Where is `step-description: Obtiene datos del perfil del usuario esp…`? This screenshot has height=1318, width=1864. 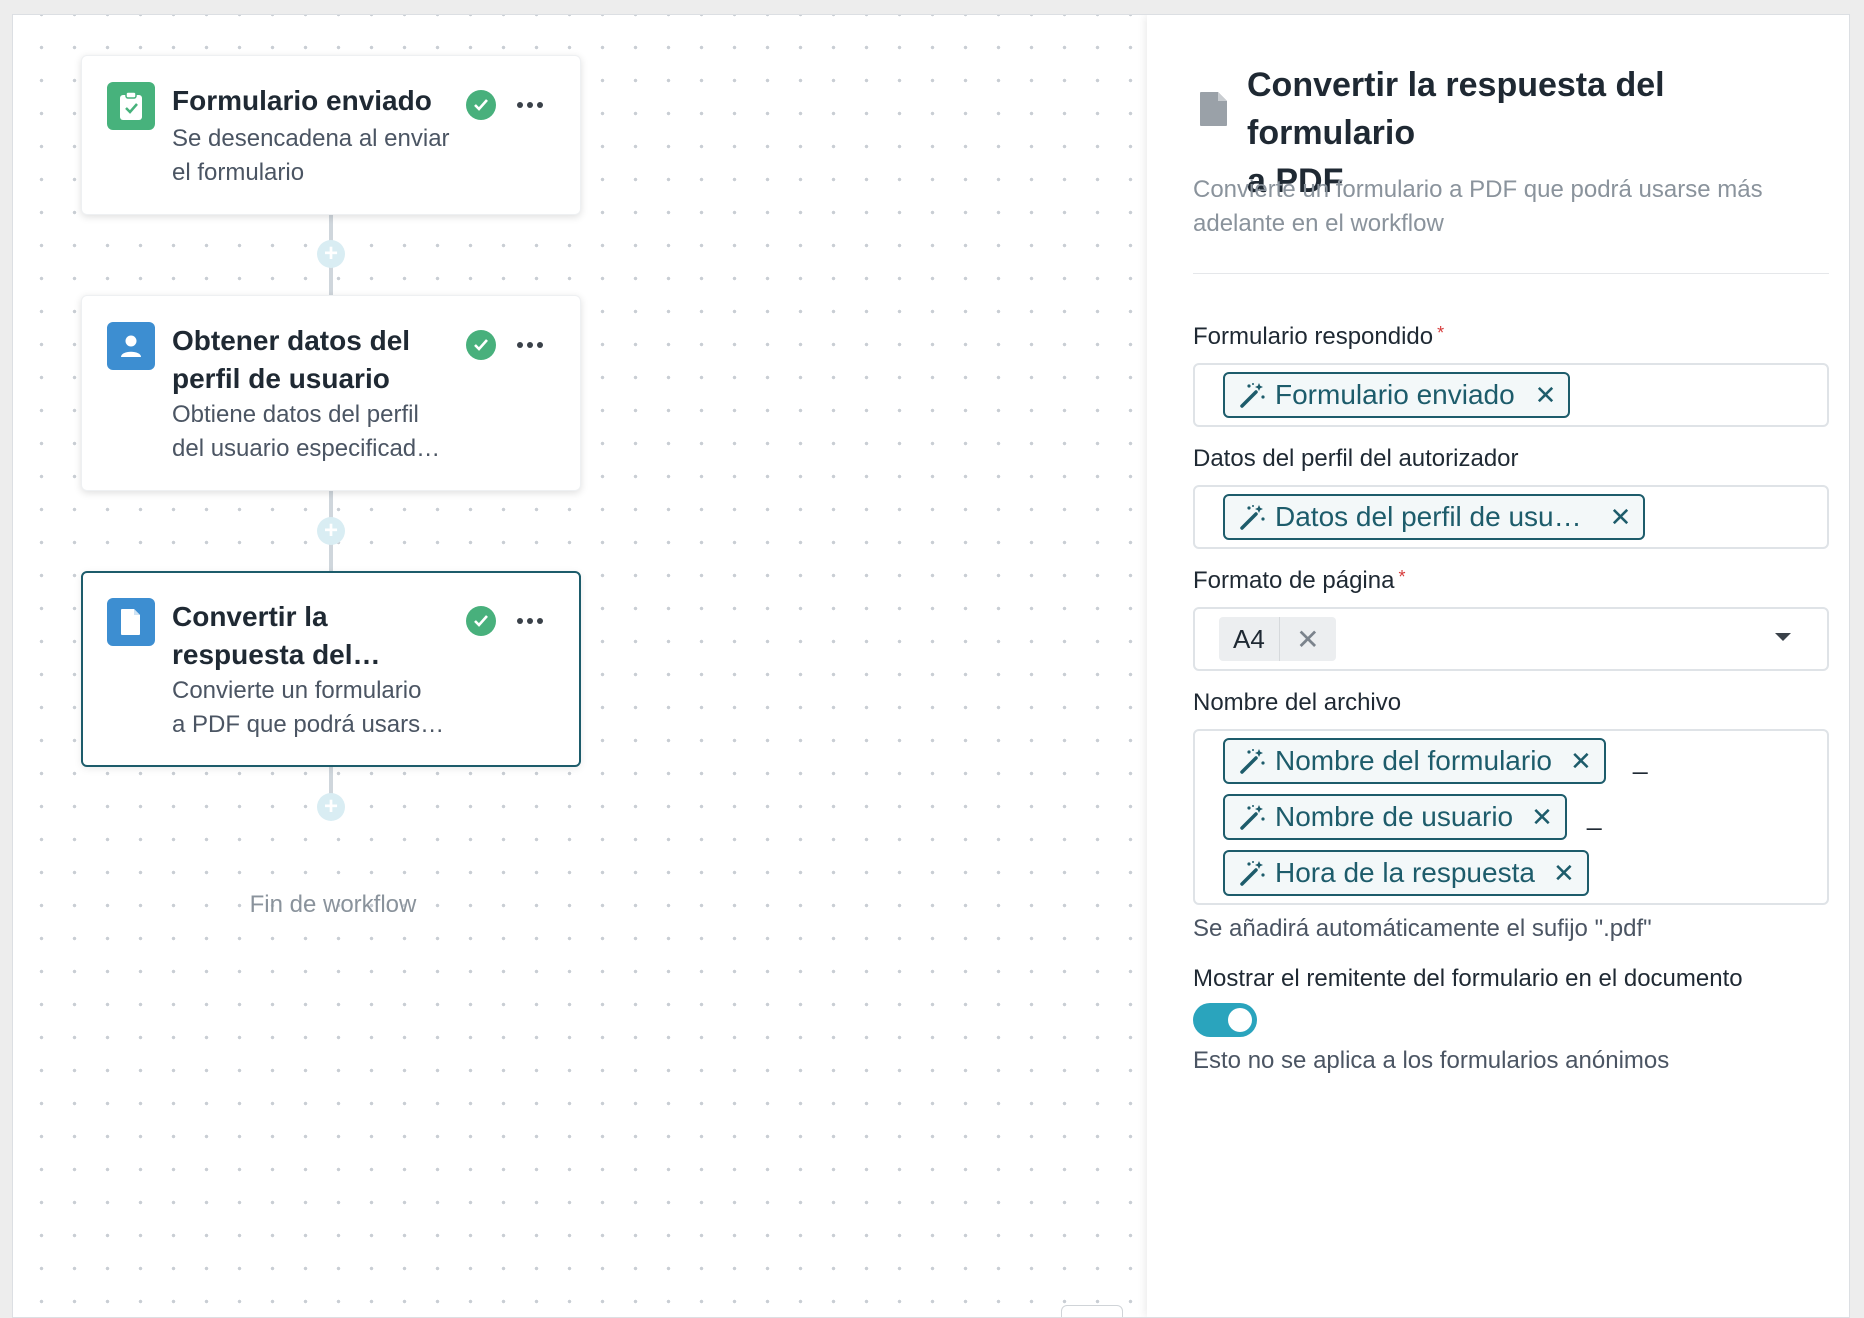
step-description: Obtiene datos del perfil del usuario esp… is located at coordinates (322, 432).